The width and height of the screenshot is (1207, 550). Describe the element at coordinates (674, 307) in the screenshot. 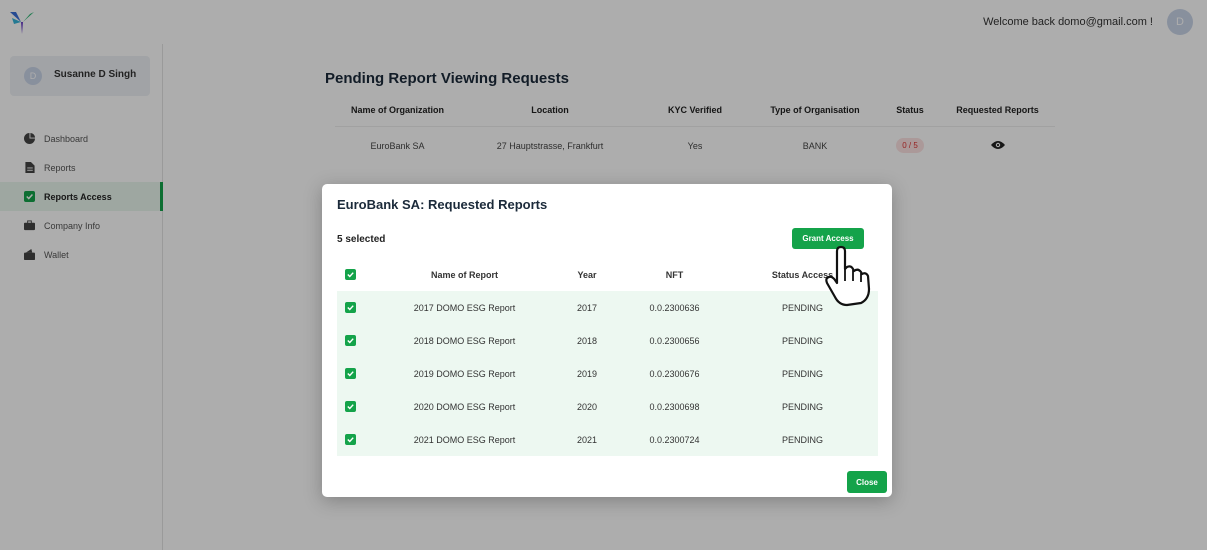

I see `nft-cell: 0.0.2300636` at that location.